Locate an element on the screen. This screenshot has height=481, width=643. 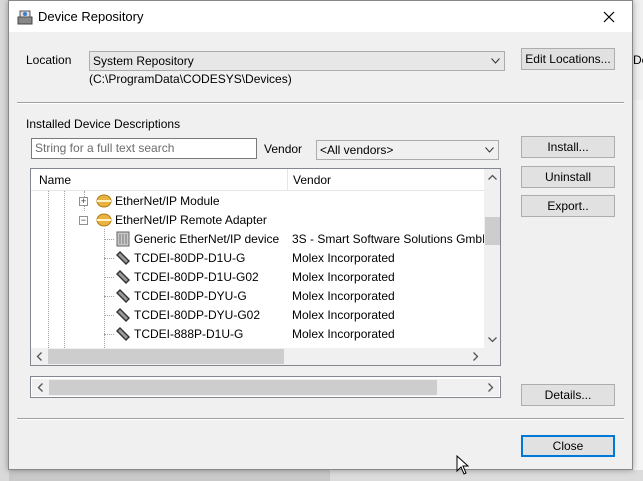
export-button: Export.. is located at coordinates (568, 206).